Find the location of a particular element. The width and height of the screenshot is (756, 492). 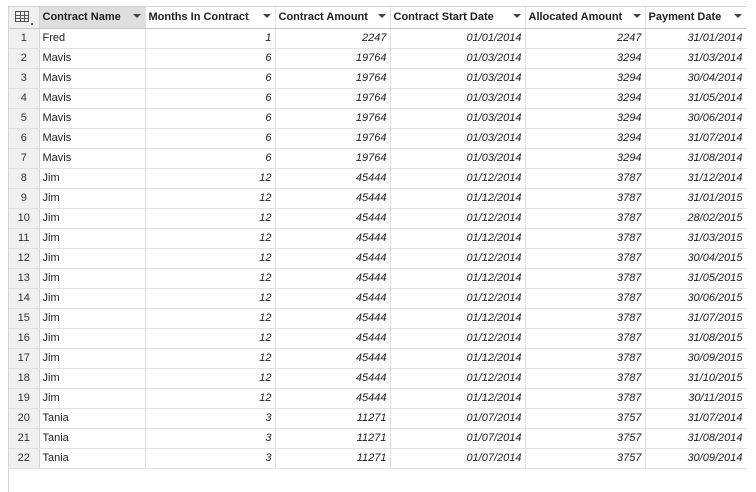

table-row: 21 Tania 3 11271 01/07/2014 3757 31/08/2014 is located at coordinates (377, 438).